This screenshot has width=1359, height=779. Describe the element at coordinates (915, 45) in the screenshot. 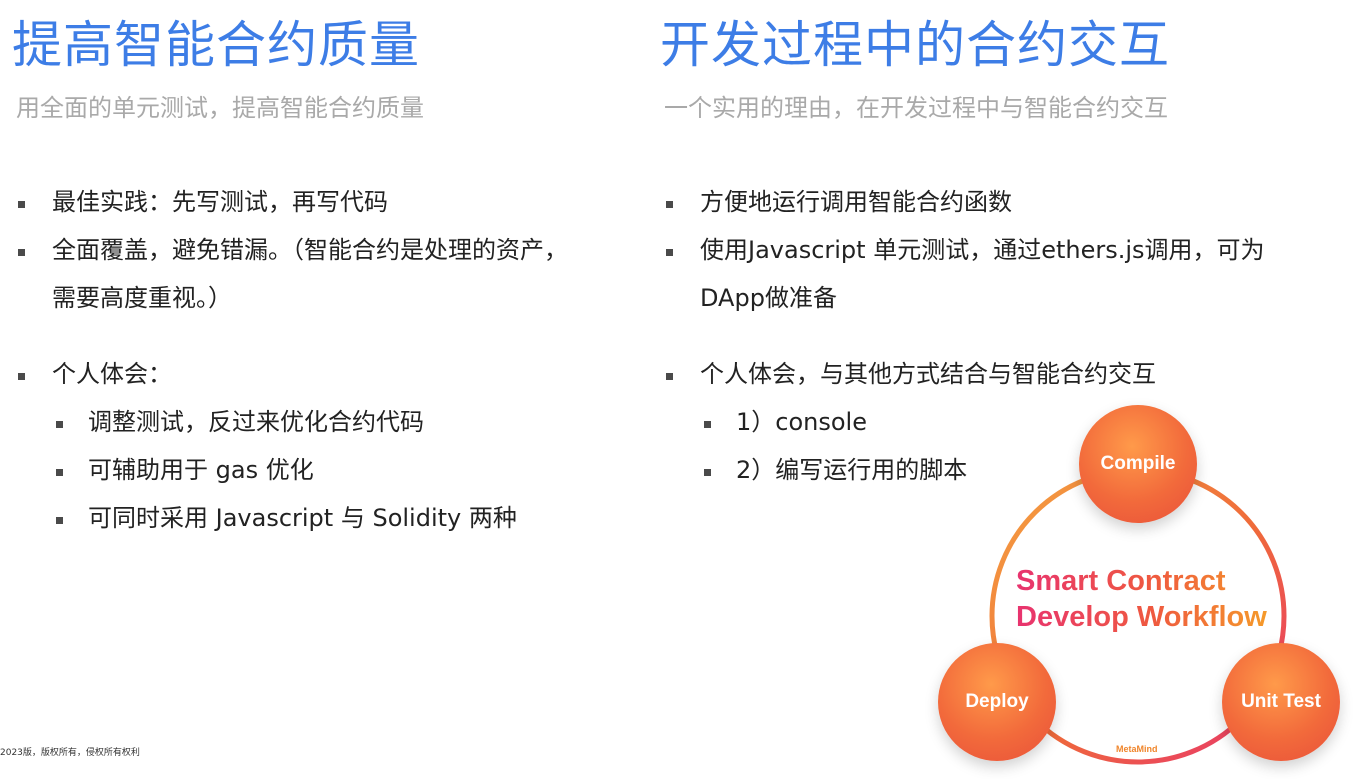

I see `right-title: 开发过程中的合约交互` at that location.